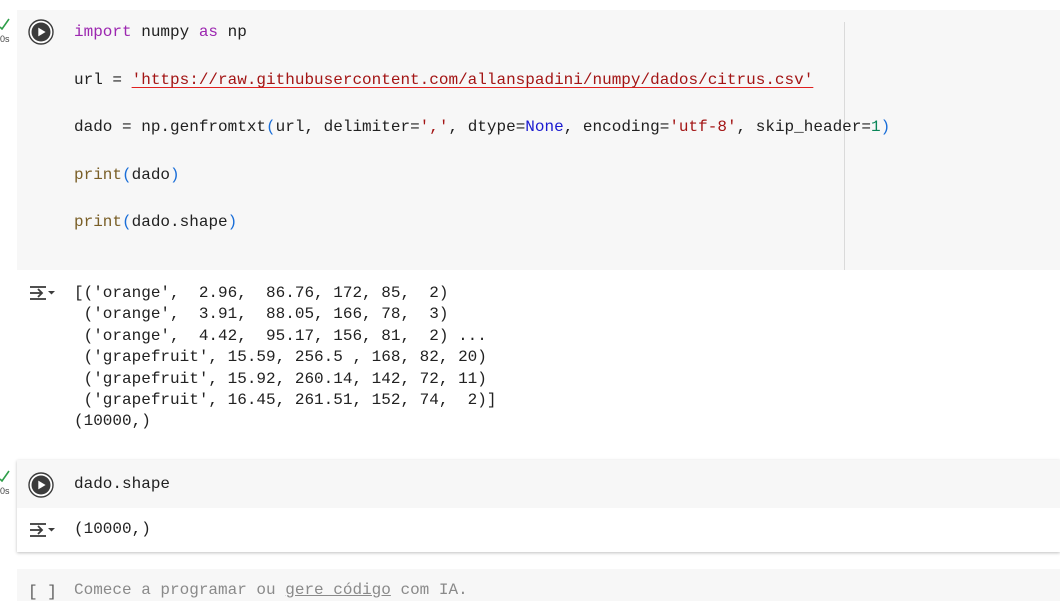 This screenshot has width=1060, height=601. What do you see at coordinates (844, 146) in the screenshot?
I see `line-length-ruler` at bounding box center [844, 146].